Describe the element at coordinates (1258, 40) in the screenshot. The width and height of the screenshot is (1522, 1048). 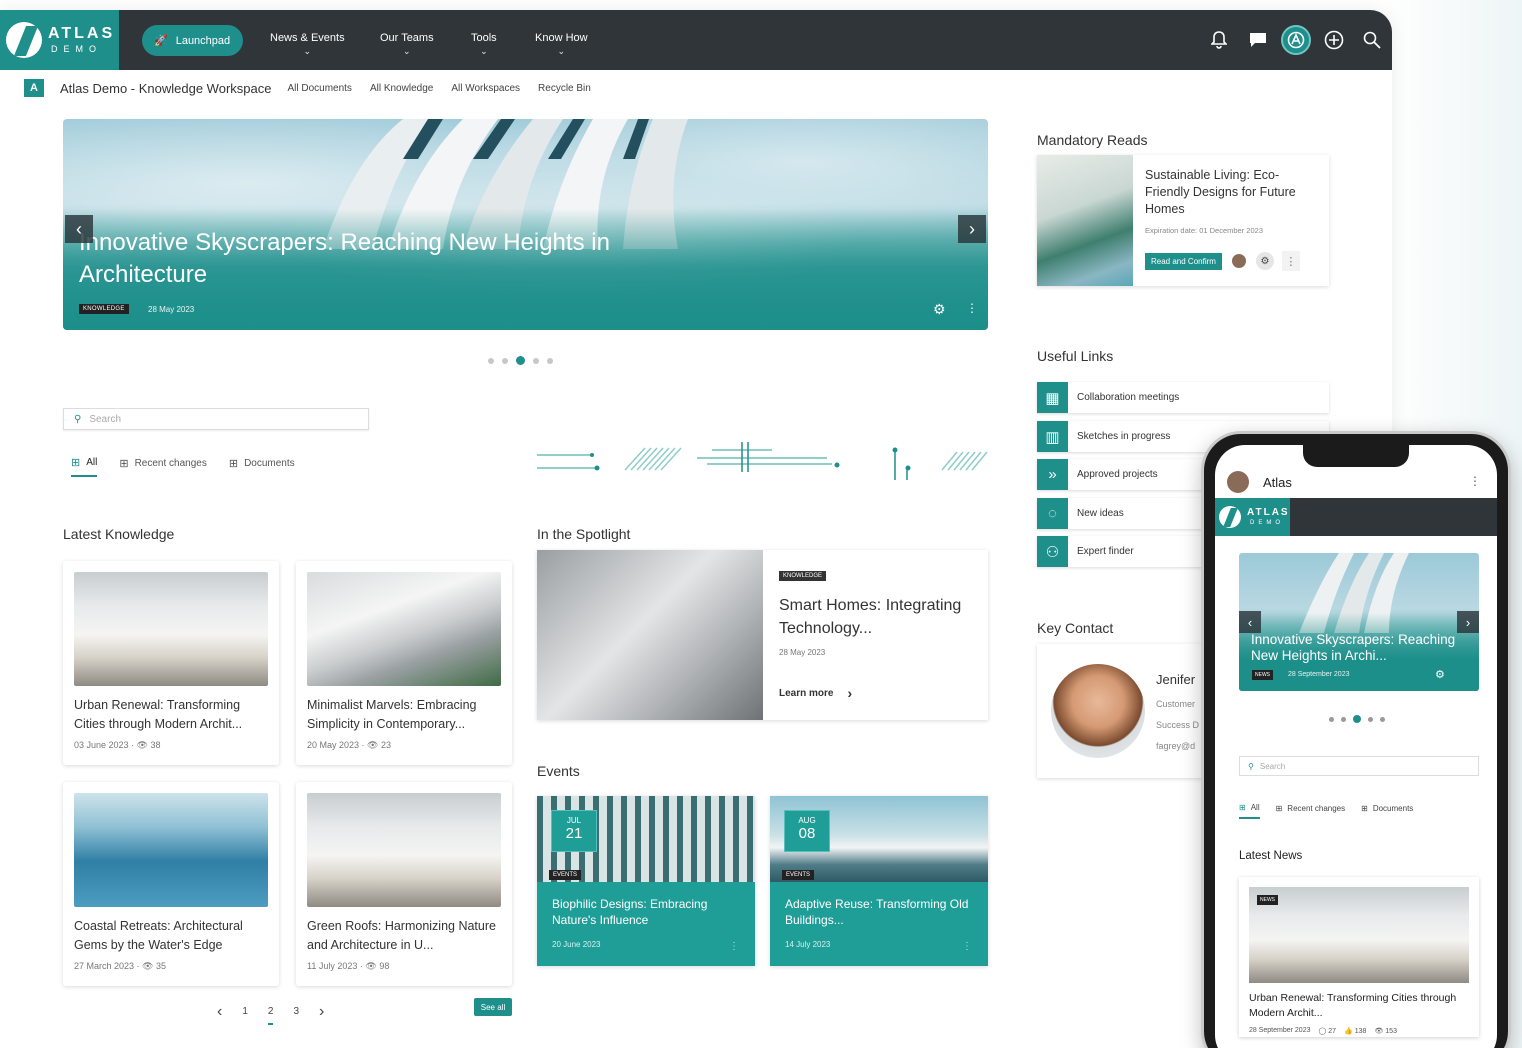
I see `chat-icon` at that location.